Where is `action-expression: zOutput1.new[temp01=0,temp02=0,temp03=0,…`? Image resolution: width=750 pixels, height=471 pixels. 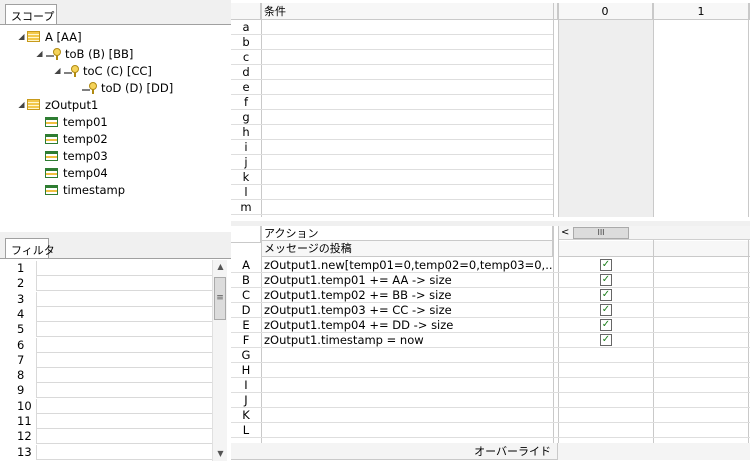 action-expression: zOutput1.new[temp01=0,temp02=0,temp03=0,… is located at coordinates (409, 265).